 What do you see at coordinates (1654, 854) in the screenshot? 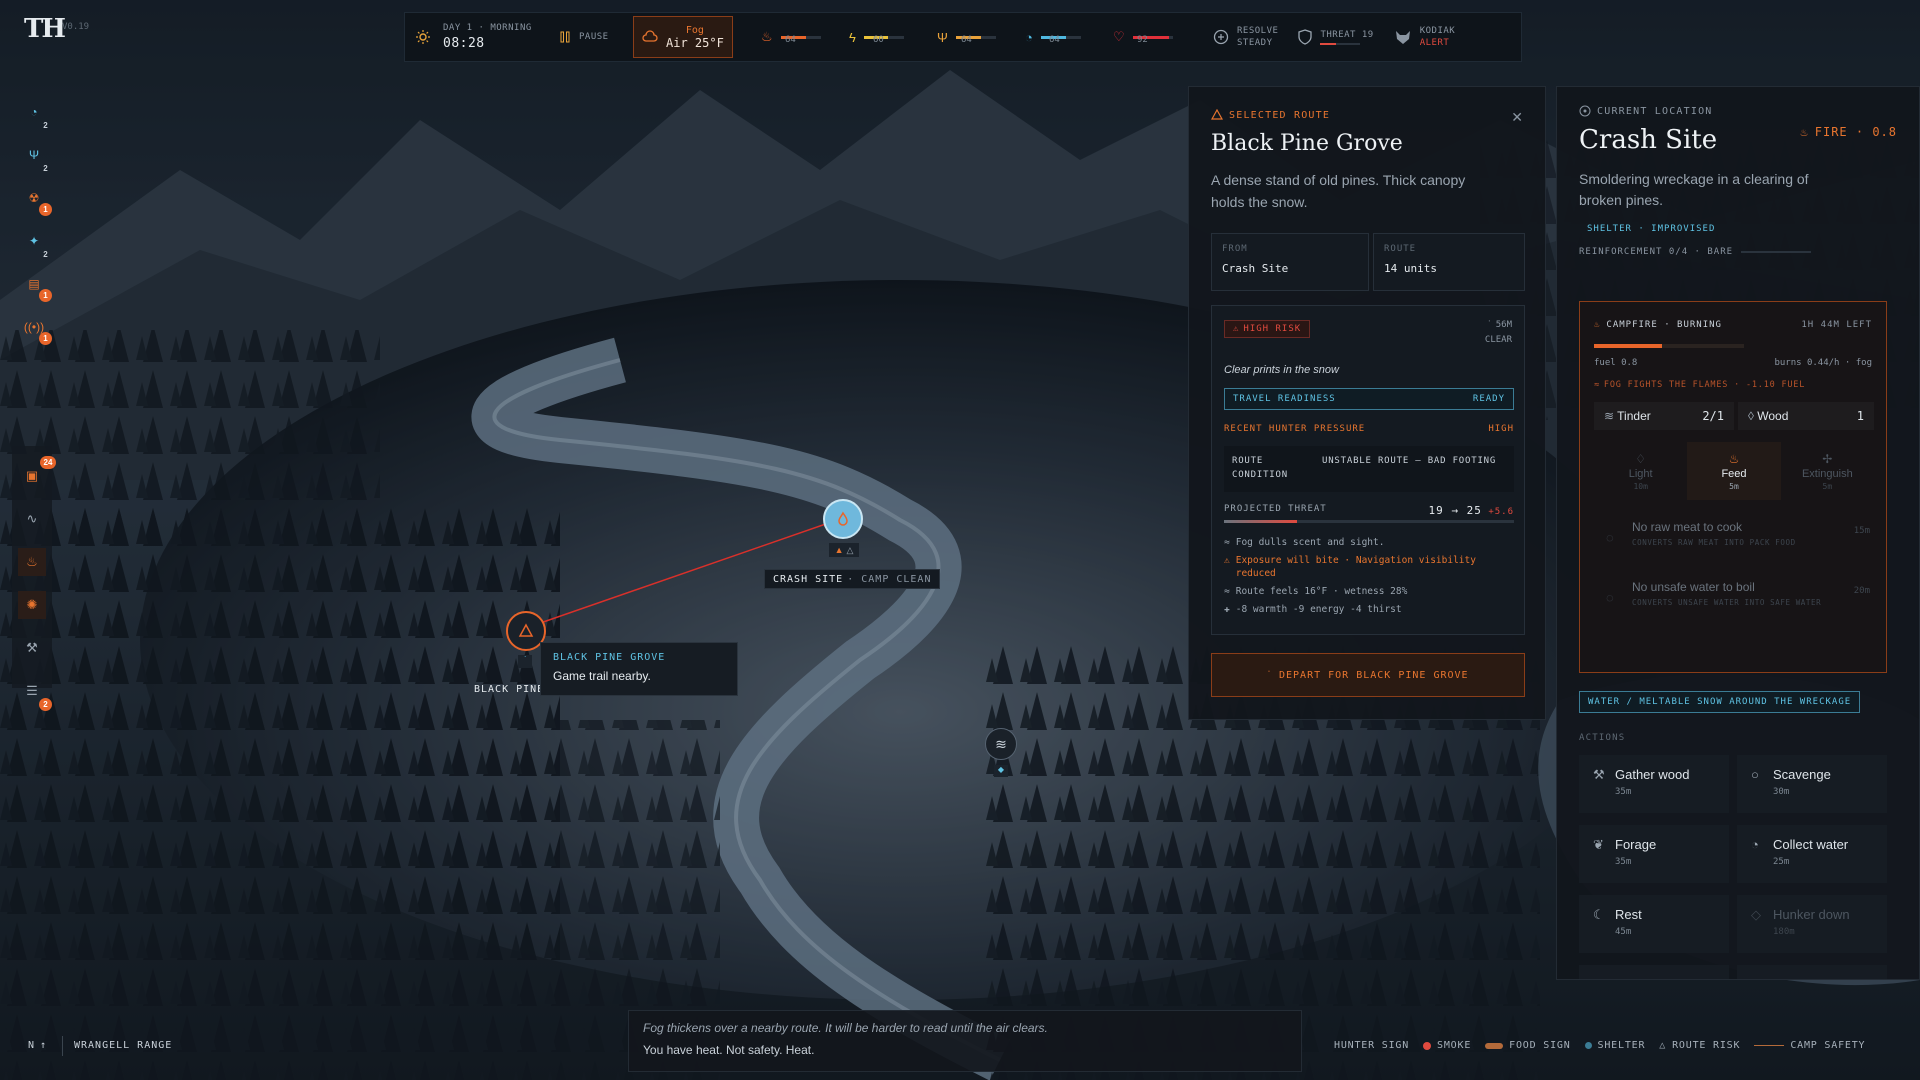
I see `forage-action: ❦ Forage 35m` at bounding box center [1654, 854].